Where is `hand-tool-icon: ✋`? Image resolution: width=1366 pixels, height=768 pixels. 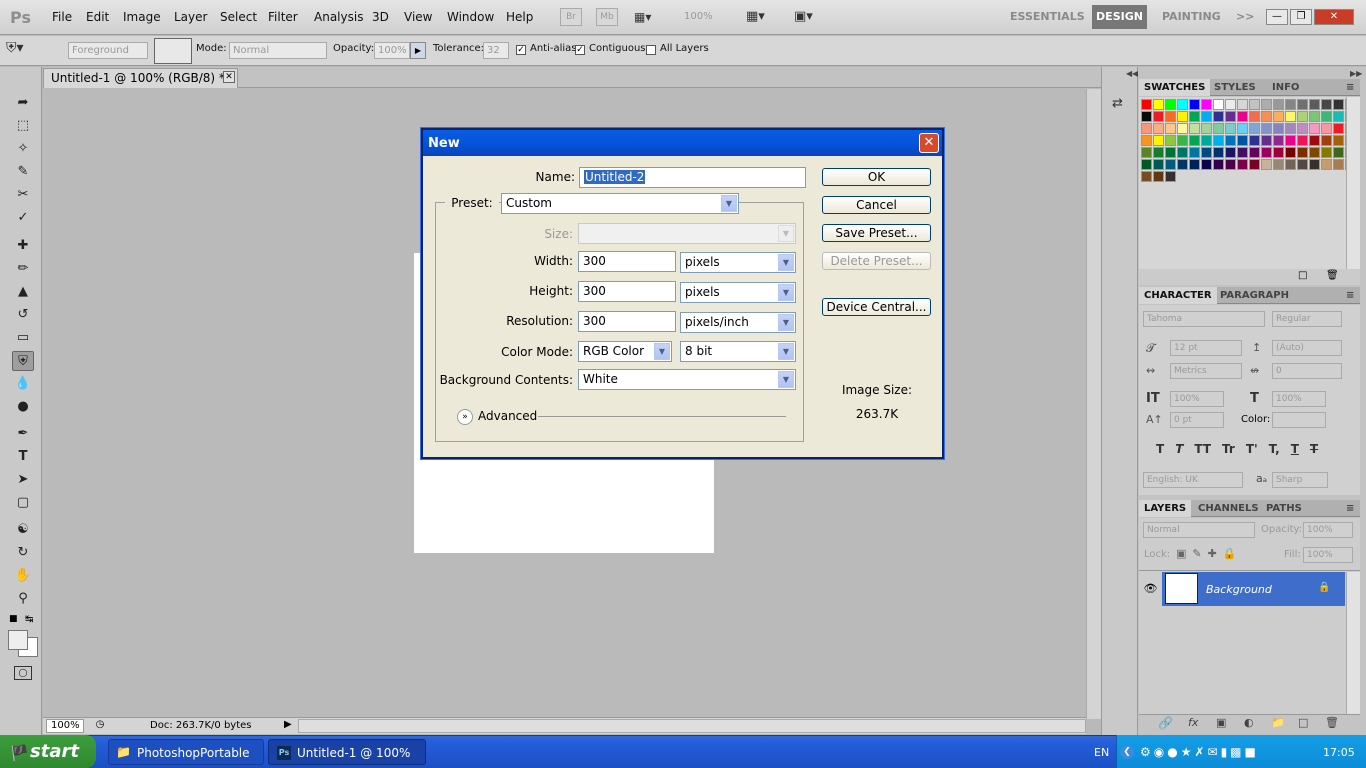 hand-tool-icon: ✋ is located at coordinates (23, 576).